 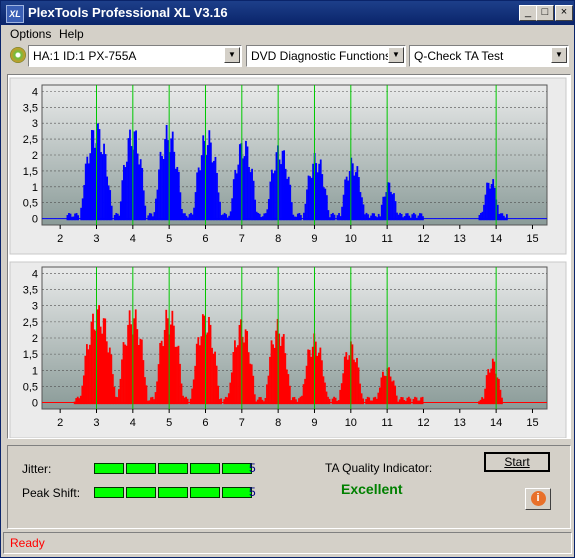 I want to click on function-select: DVD Diagnostic Functions ▼, so click(x=326, y=56).